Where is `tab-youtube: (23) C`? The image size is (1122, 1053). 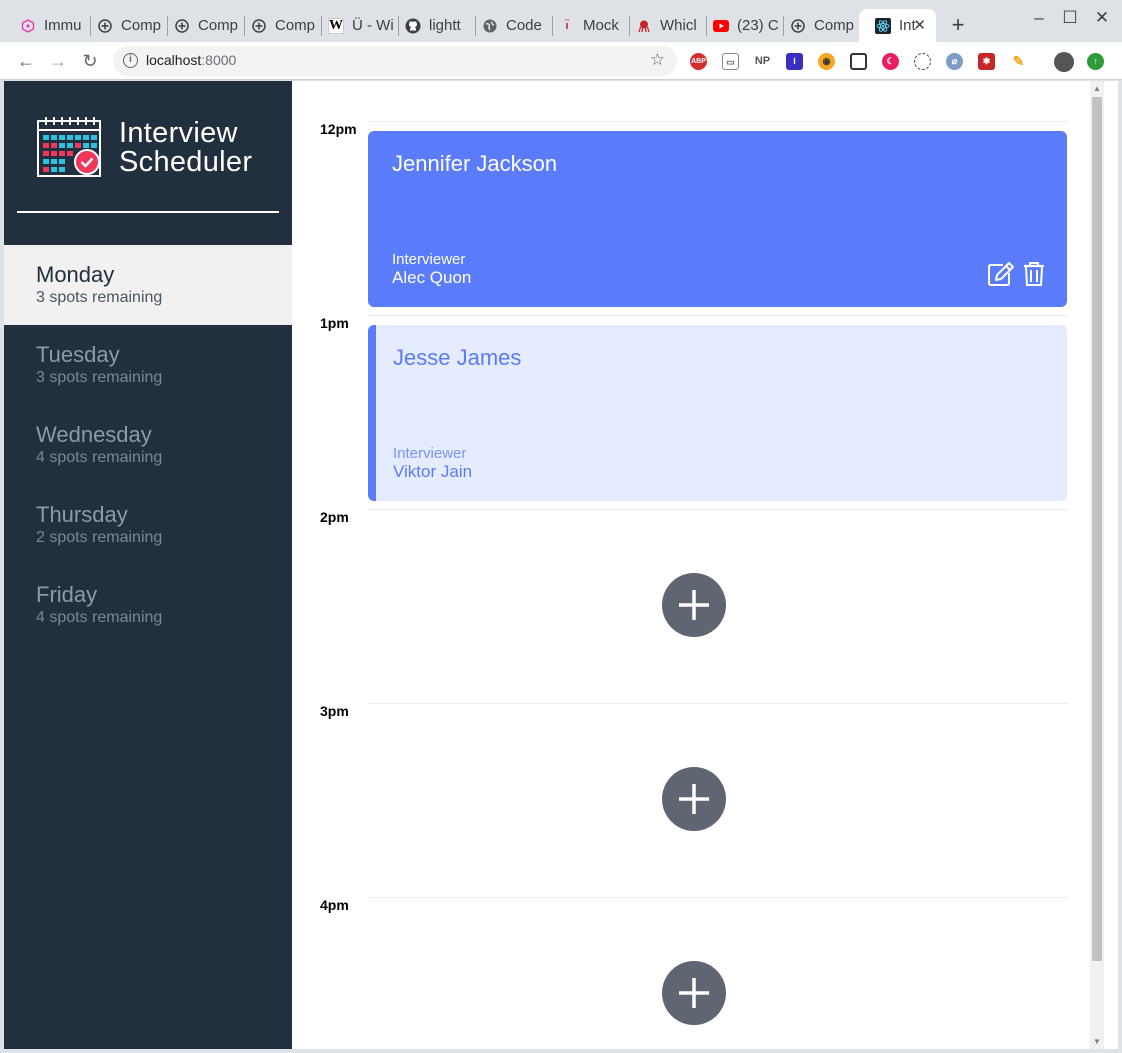
tab-youtube: (23) C is located at coordinates (740, 25).